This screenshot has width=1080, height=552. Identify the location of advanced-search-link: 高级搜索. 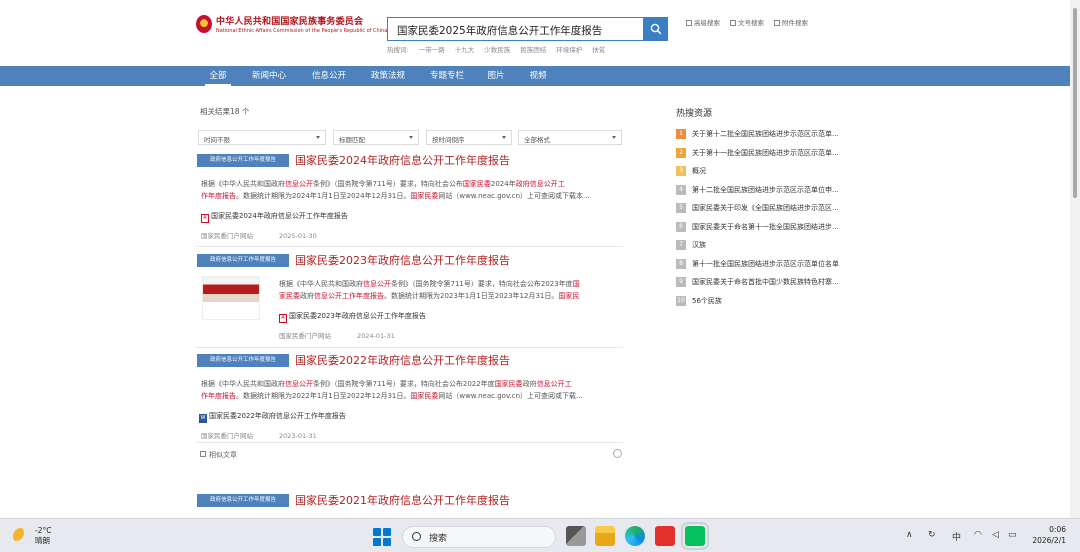
(703, 22).